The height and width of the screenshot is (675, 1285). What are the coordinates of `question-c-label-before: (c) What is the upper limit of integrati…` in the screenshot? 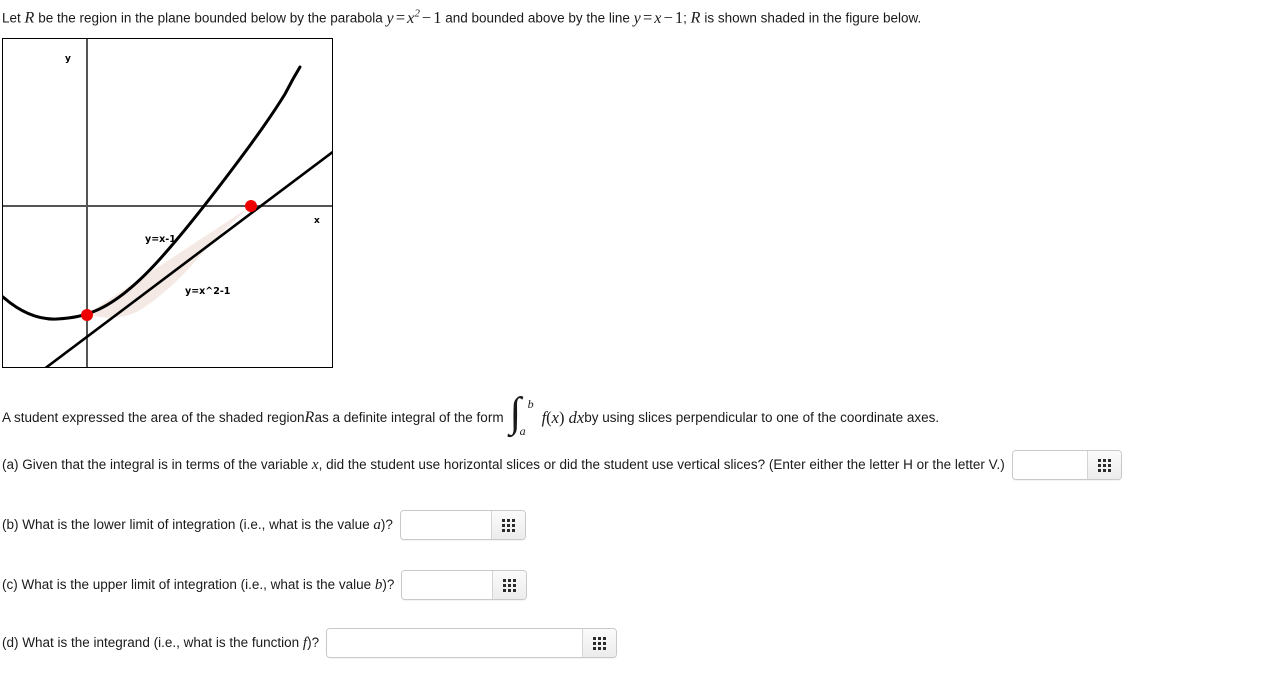 It's located at (188, 584).